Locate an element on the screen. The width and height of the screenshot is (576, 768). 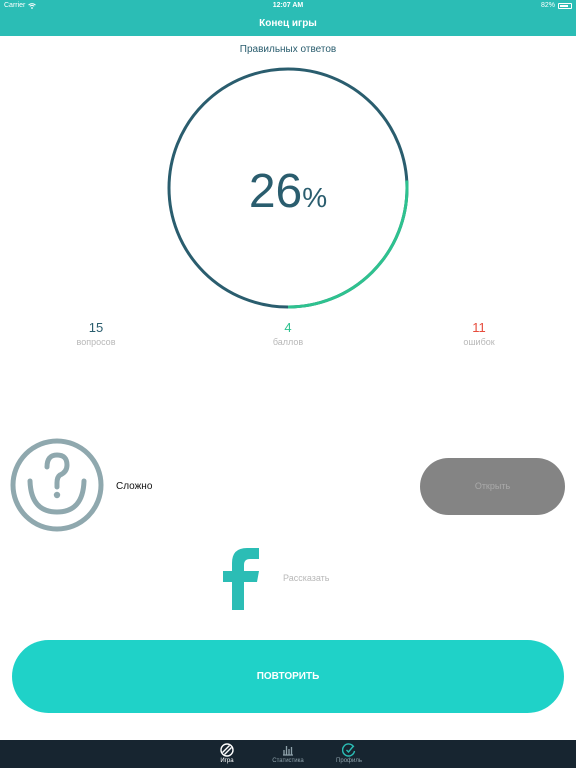
stat-questions: 15 вопросов is located at coordinates (96, 333).